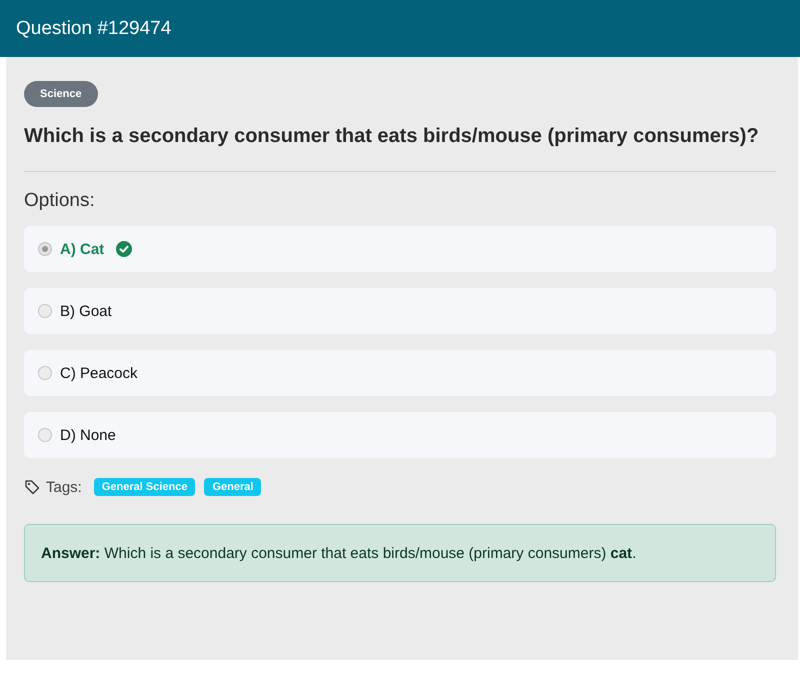 This screenshot has width=800, height=688. Describe the element at coordinates (88, 435) in the screenshot. I see `option-label: D) None` at that location.